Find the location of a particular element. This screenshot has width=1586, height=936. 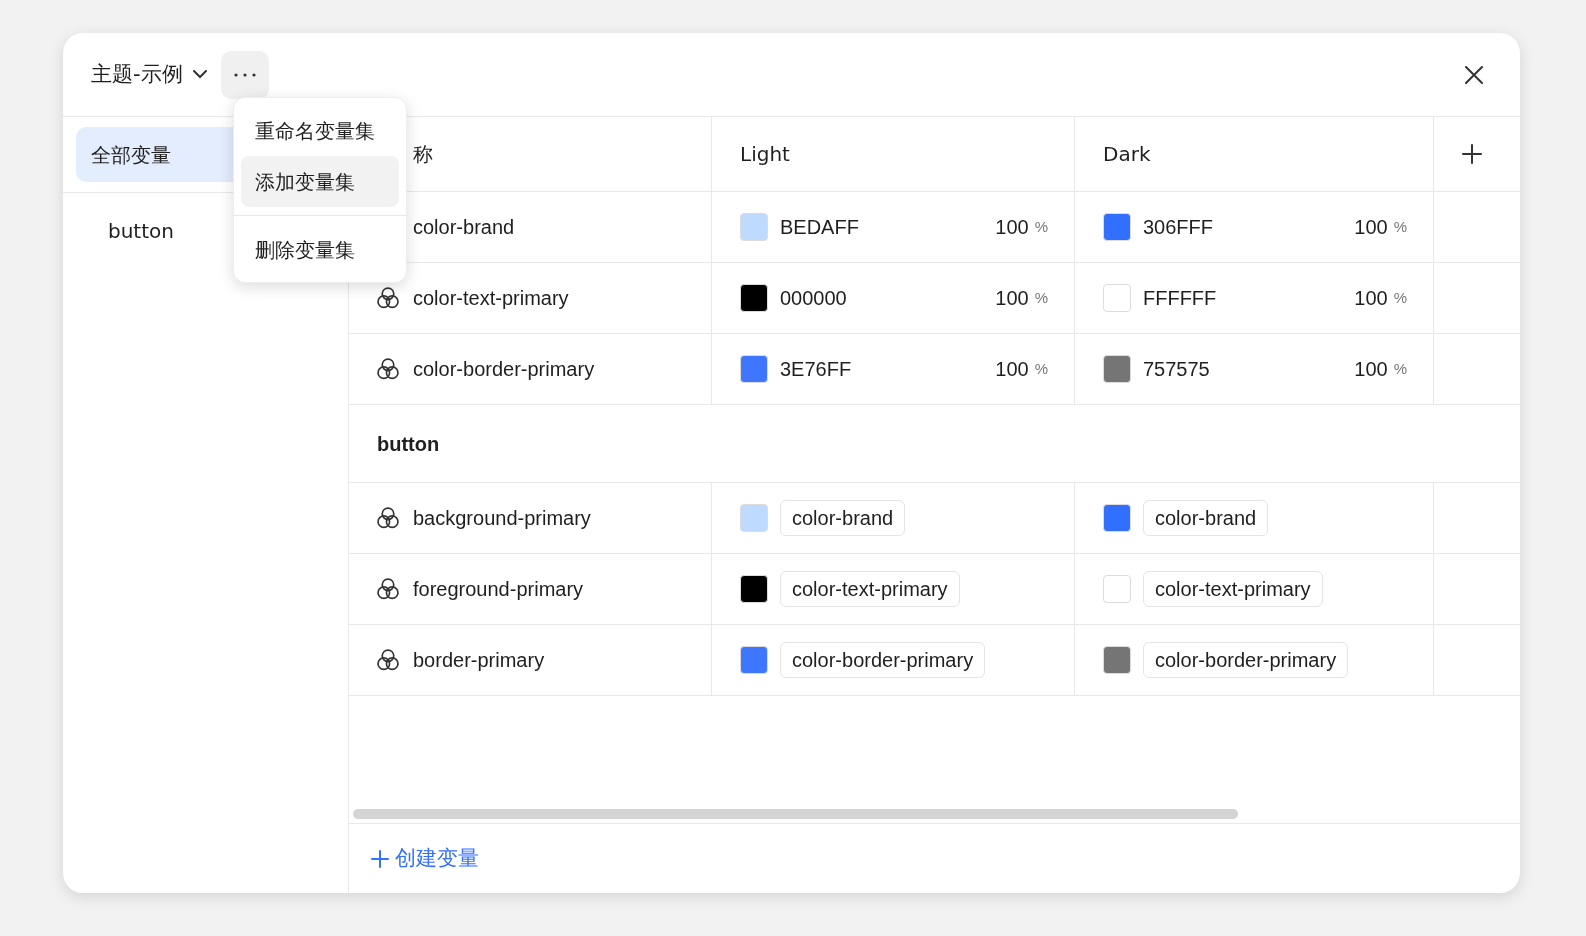

chevron-down-icon is located at coordinates (199, 74).